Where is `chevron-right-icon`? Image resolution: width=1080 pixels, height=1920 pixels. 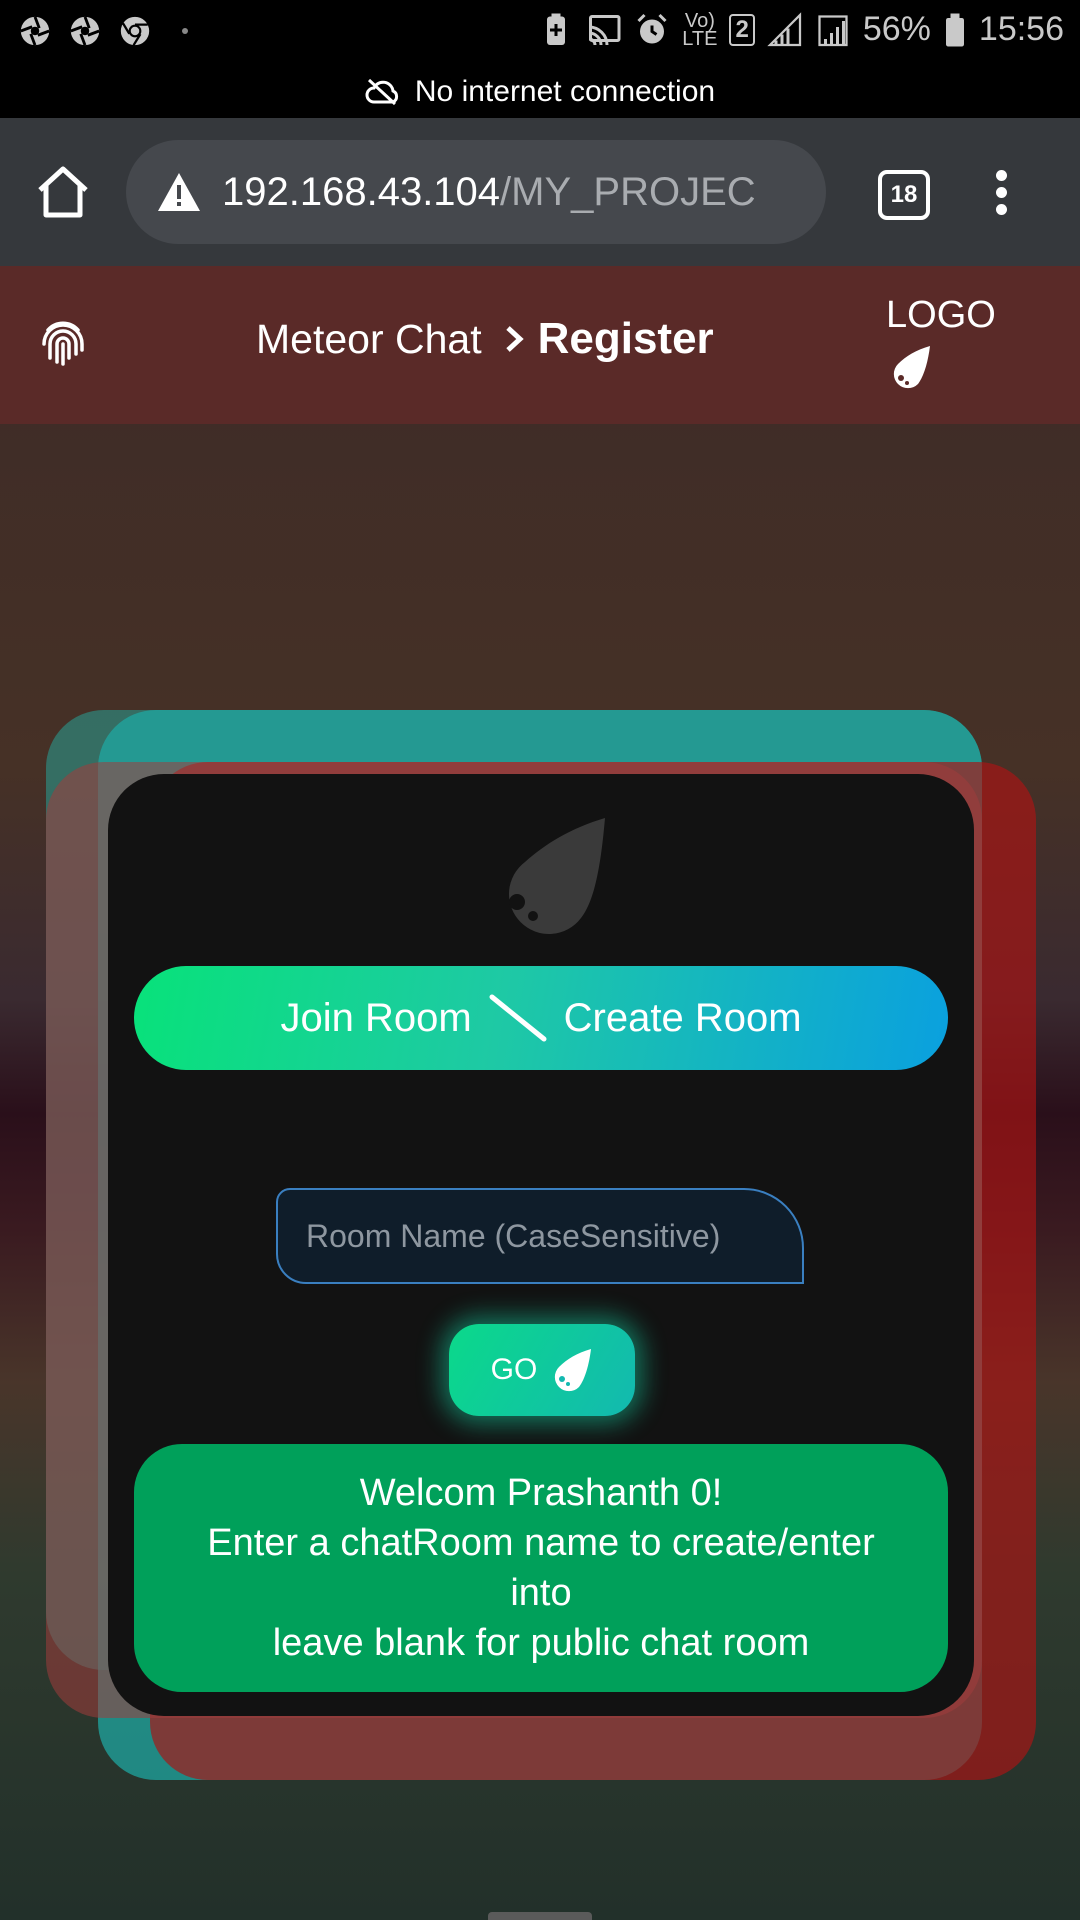 chevron-right-icon is located at coordinates (514, 339).